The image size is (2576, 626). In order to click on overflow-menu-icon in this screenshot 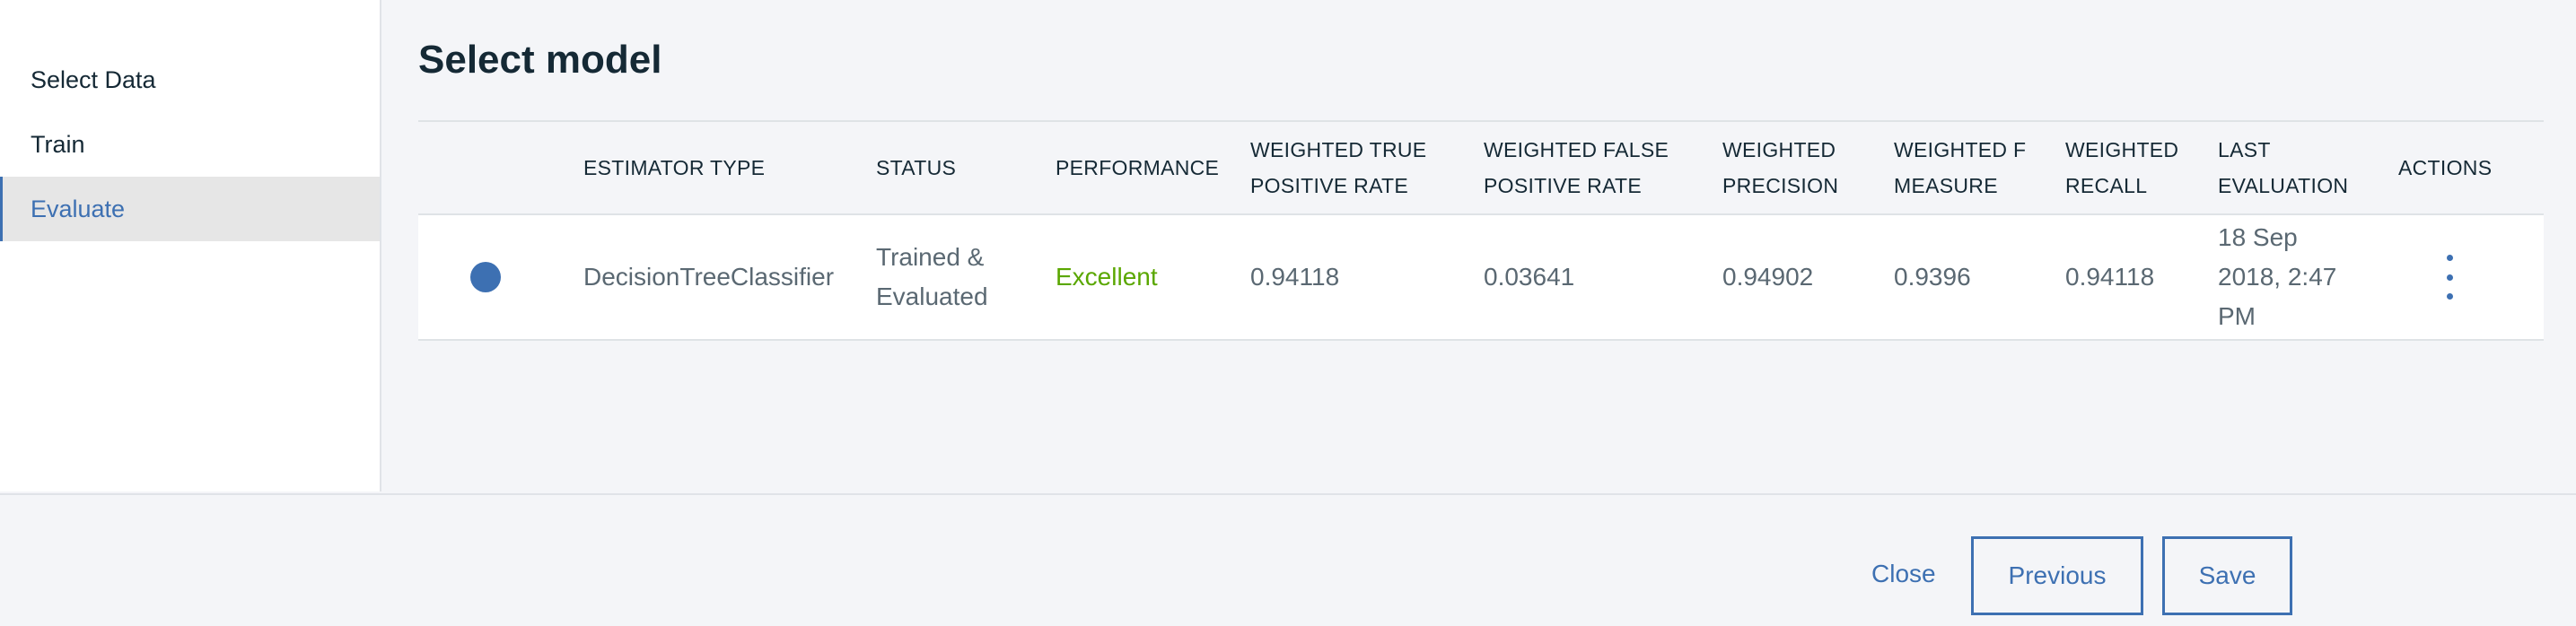, I will do `click(2449, 277)`.